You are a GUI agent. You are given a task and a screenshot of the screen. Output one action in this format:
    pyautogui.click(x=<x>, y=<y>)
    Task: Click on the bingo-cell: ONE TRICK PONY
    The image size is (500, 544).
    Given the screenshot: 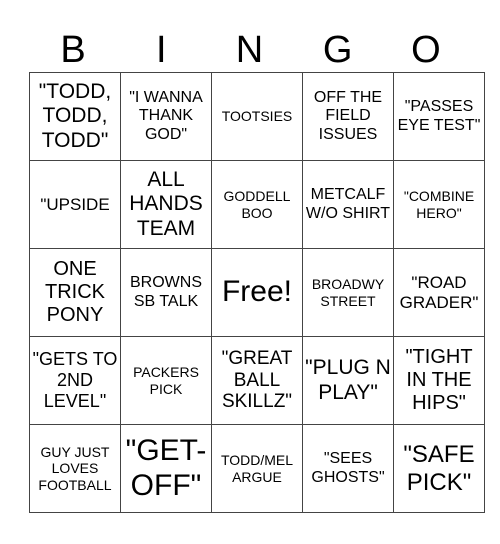 What is the action you would take?
    pyautogui.click(x=75, y=292)
    